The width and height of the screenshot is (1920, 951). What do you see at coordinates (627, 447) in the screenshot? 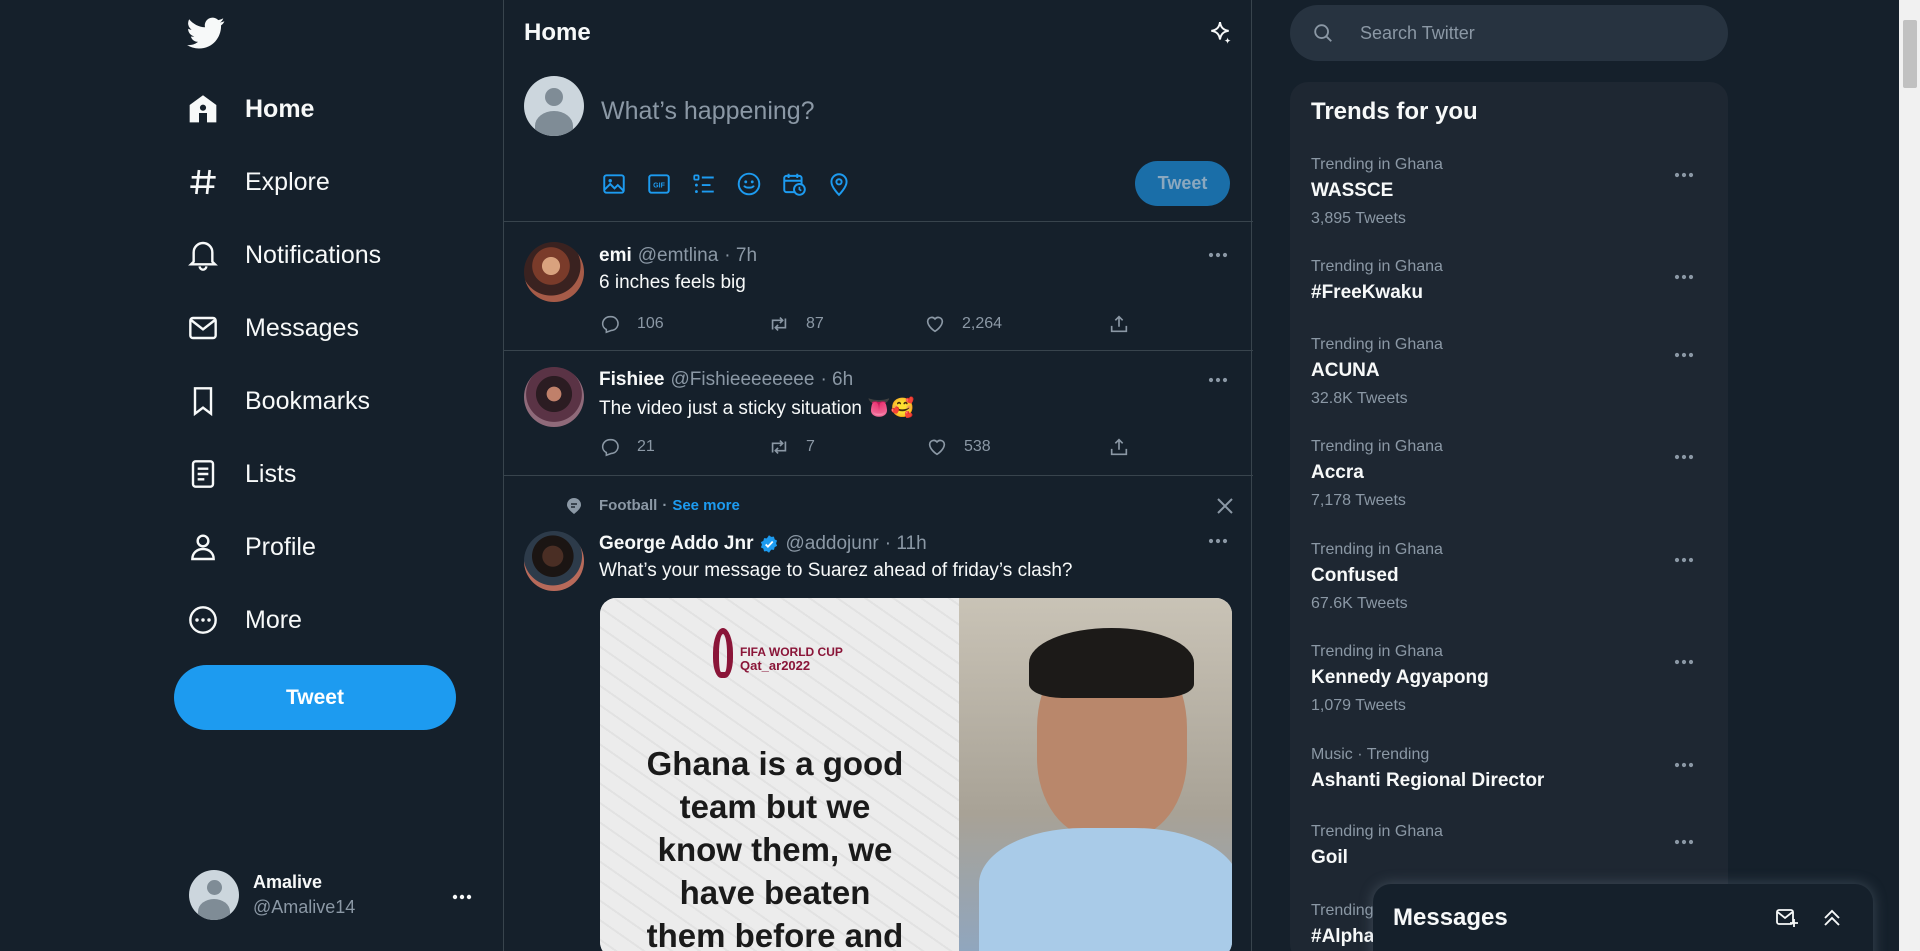
I see `reply-button: 21` at bounding box center [627, 447].